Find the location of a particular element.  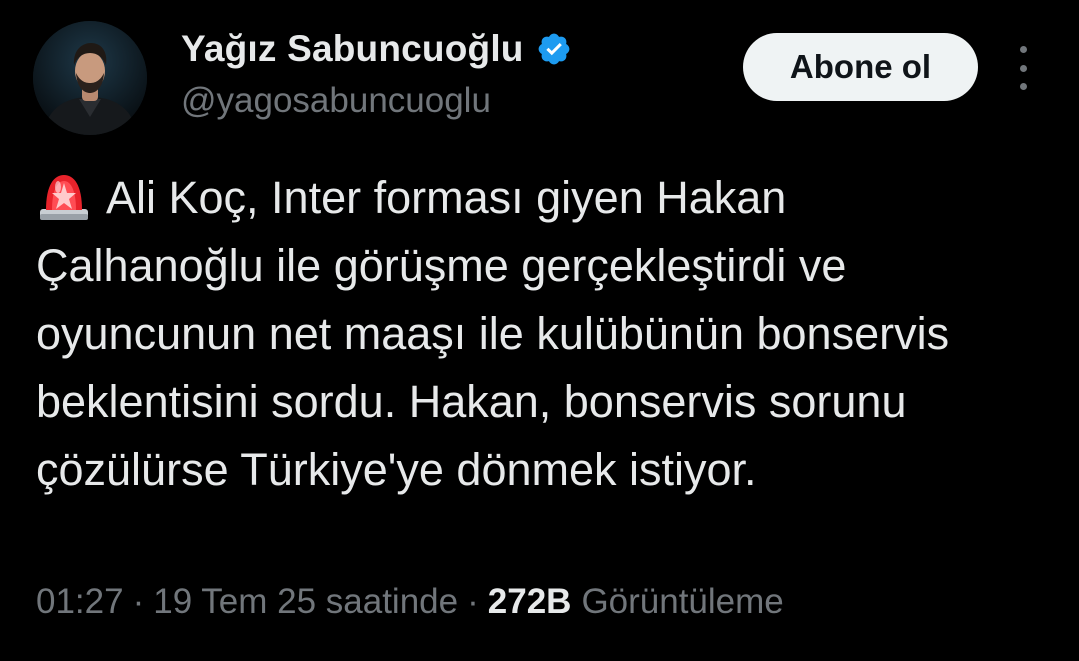

author-name-row: Yağız Sabuncuoğlu is located at coordinates (376, 49).